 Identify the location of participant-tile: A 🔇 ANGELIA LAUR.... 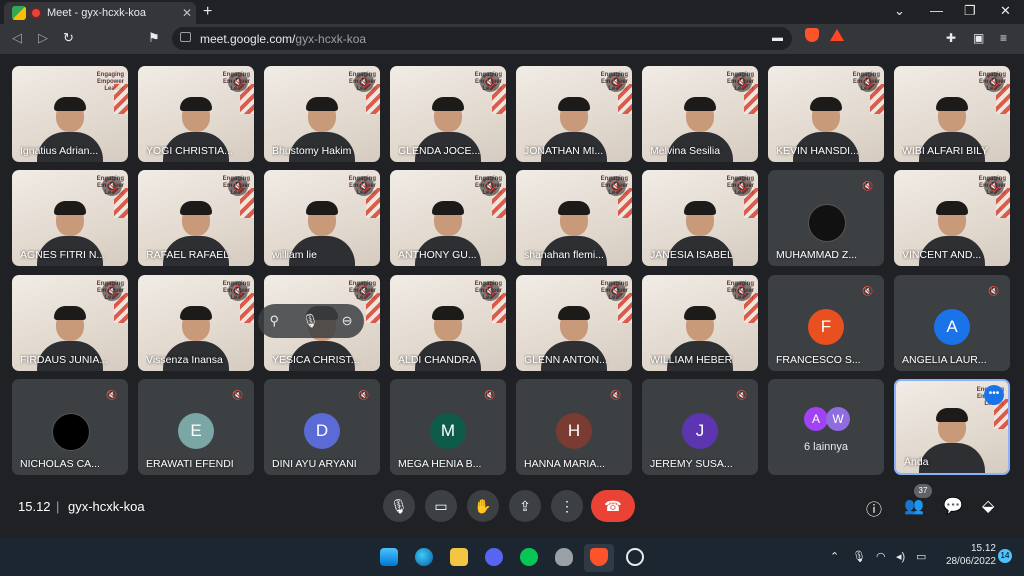
(952, 323).